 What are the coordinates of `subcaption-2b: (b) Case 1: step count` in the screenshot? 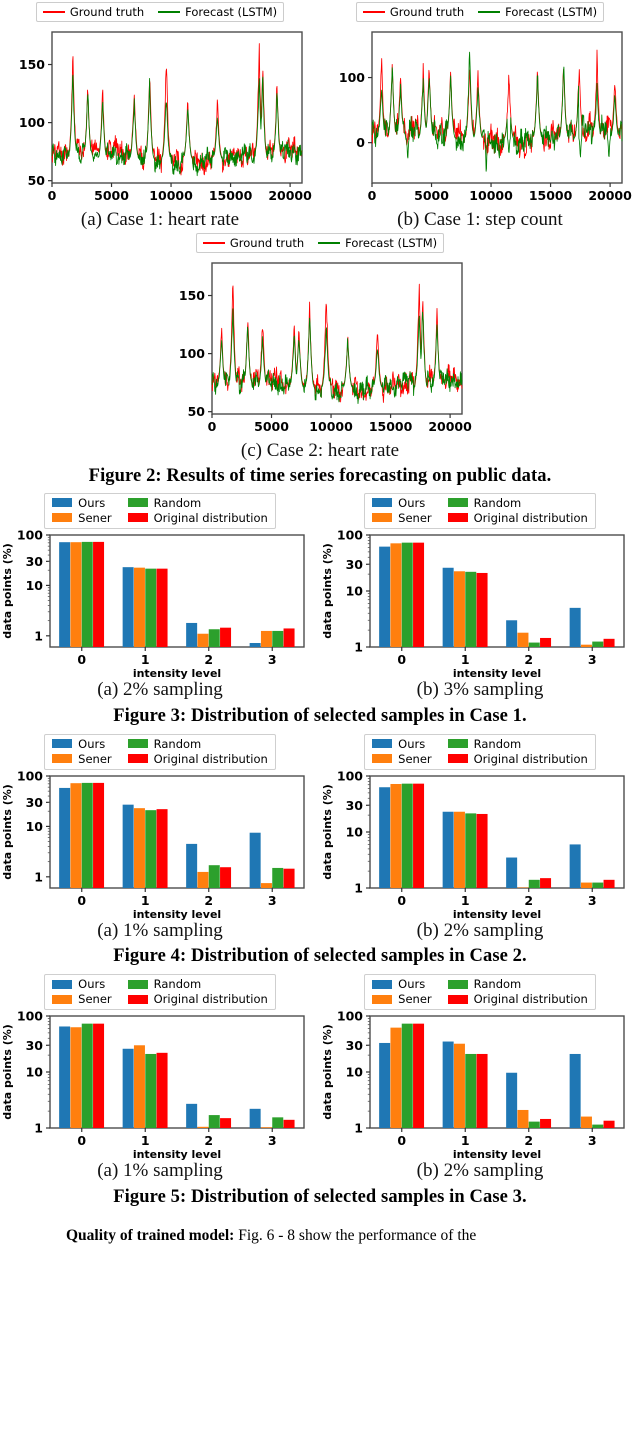 It's located at (480, 219).